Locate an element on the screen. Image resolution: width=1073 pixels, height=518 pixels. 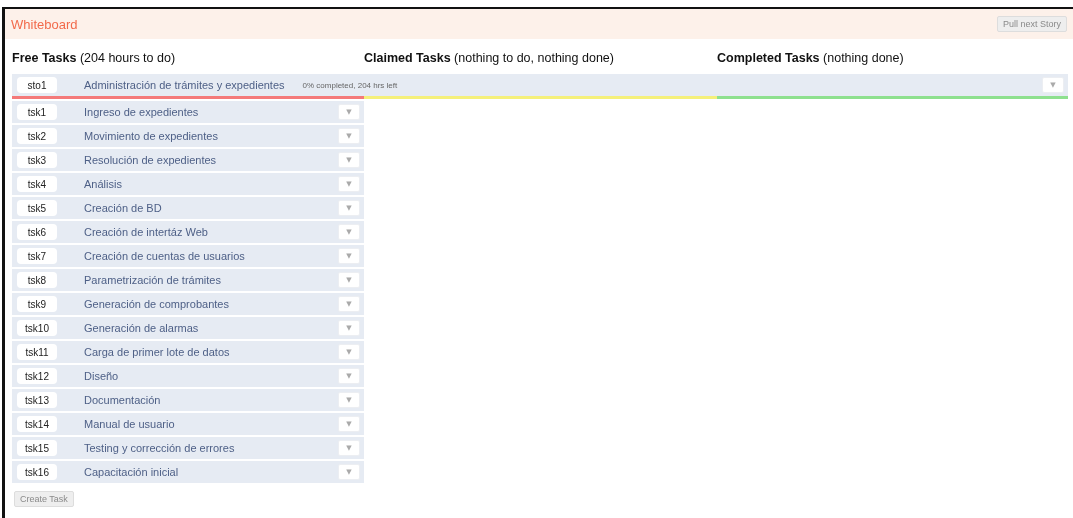
story-name: Administración de trámites y expedientes is located at coordinates (184, 85).